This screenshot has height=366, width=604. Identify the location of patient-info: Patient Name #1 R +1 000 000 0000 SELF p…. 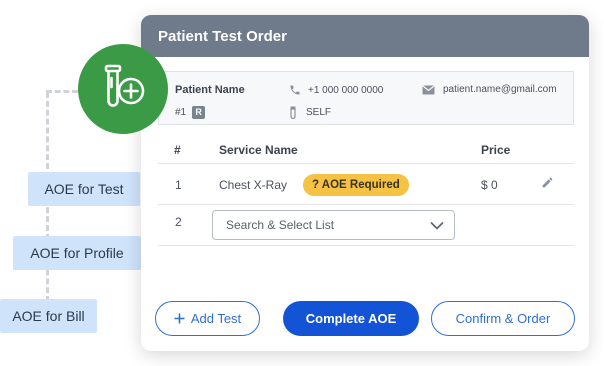
(366, 98).